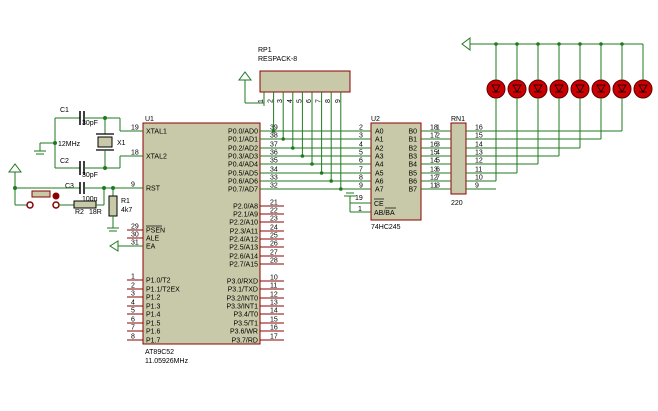  Describe the element at coordinates (379, 204) in the screenshot. I see `u2-ce-label: CE` at that location.